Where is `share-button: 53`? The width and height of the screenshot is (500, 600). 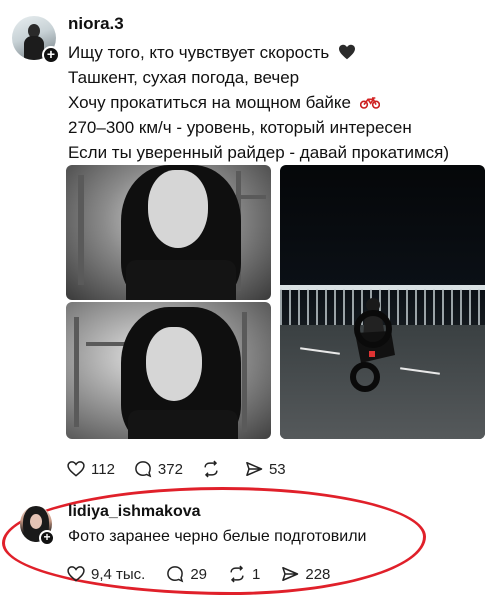 share-button: 53 is located at coordinates (265, 469).